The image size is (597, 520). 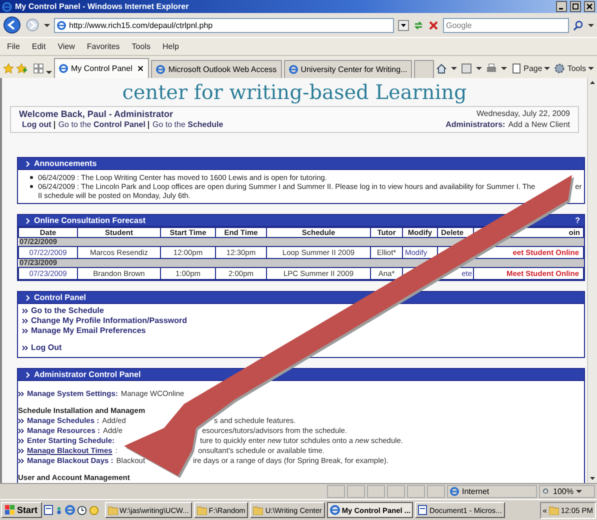 I want to click on add-client-link: Add a New Client, so click(x=539, y=124).